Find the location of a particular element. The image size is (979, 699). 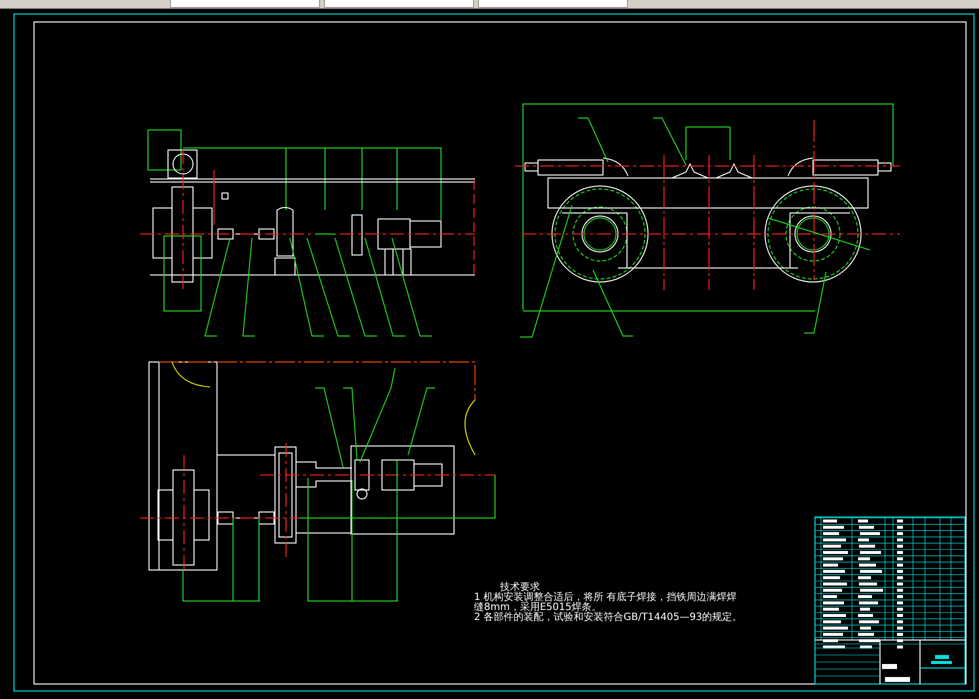

requirement-line: 1 机构安装调整合适后，将所 有底子焊接，挡铁周边满焊焊 is located at coordinates (606, 598).